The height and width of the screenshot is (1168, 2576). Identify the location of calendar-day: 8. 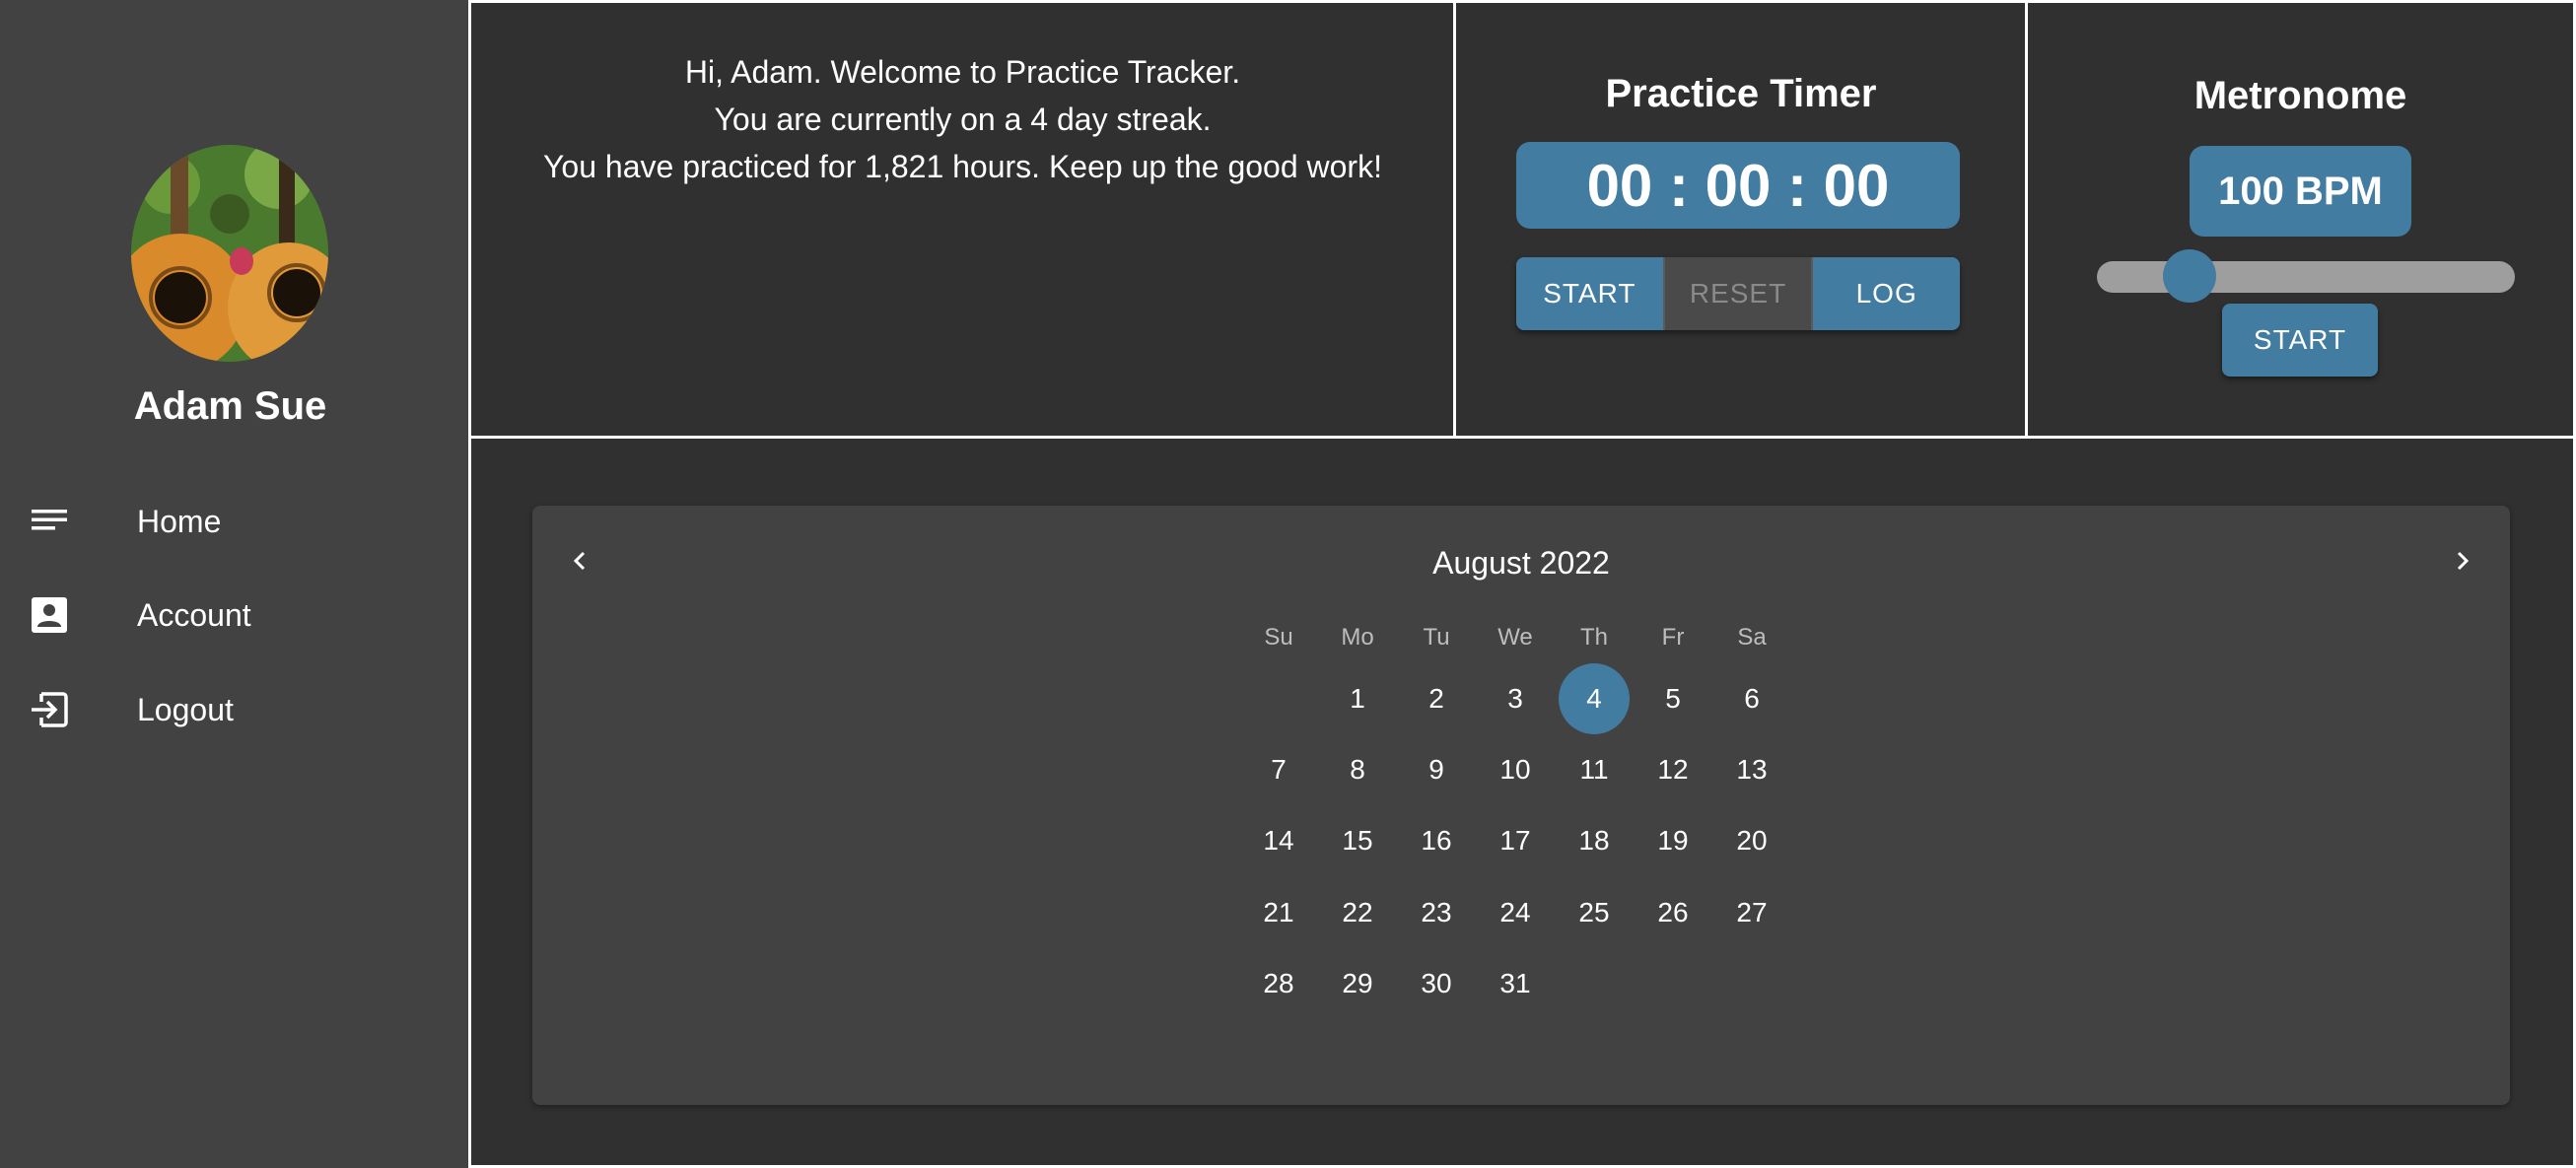
(1358, 769).